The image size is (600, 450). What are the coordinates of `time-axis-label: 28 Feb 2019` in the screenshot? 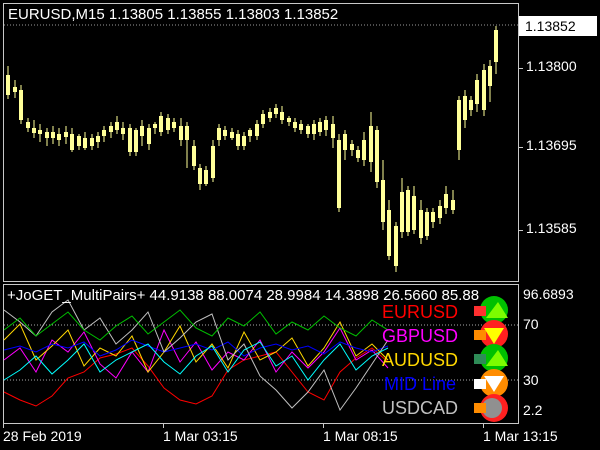 It's located at (42, 436).